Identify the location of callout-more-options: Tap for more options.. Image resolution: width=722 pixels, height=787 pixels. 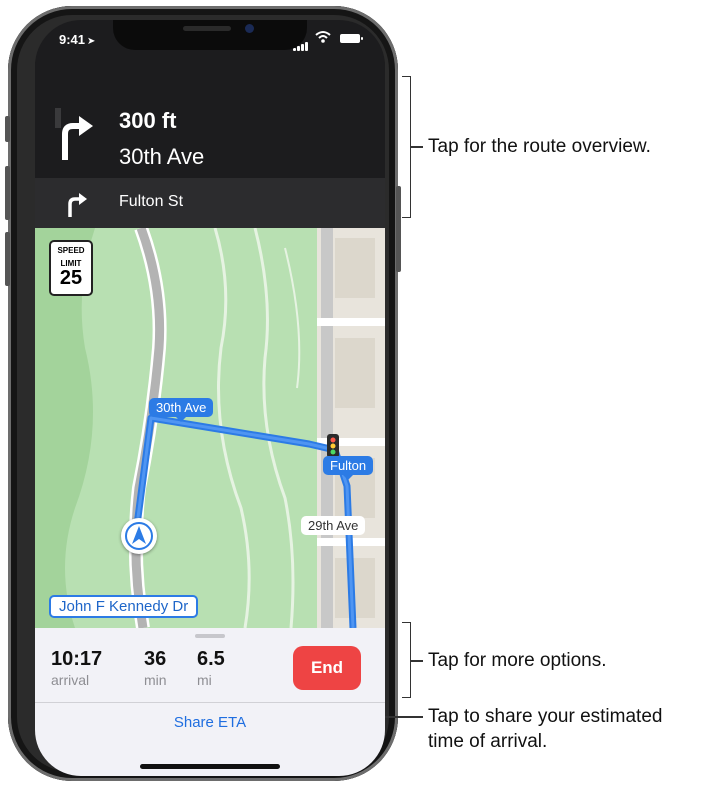
(517, 660).